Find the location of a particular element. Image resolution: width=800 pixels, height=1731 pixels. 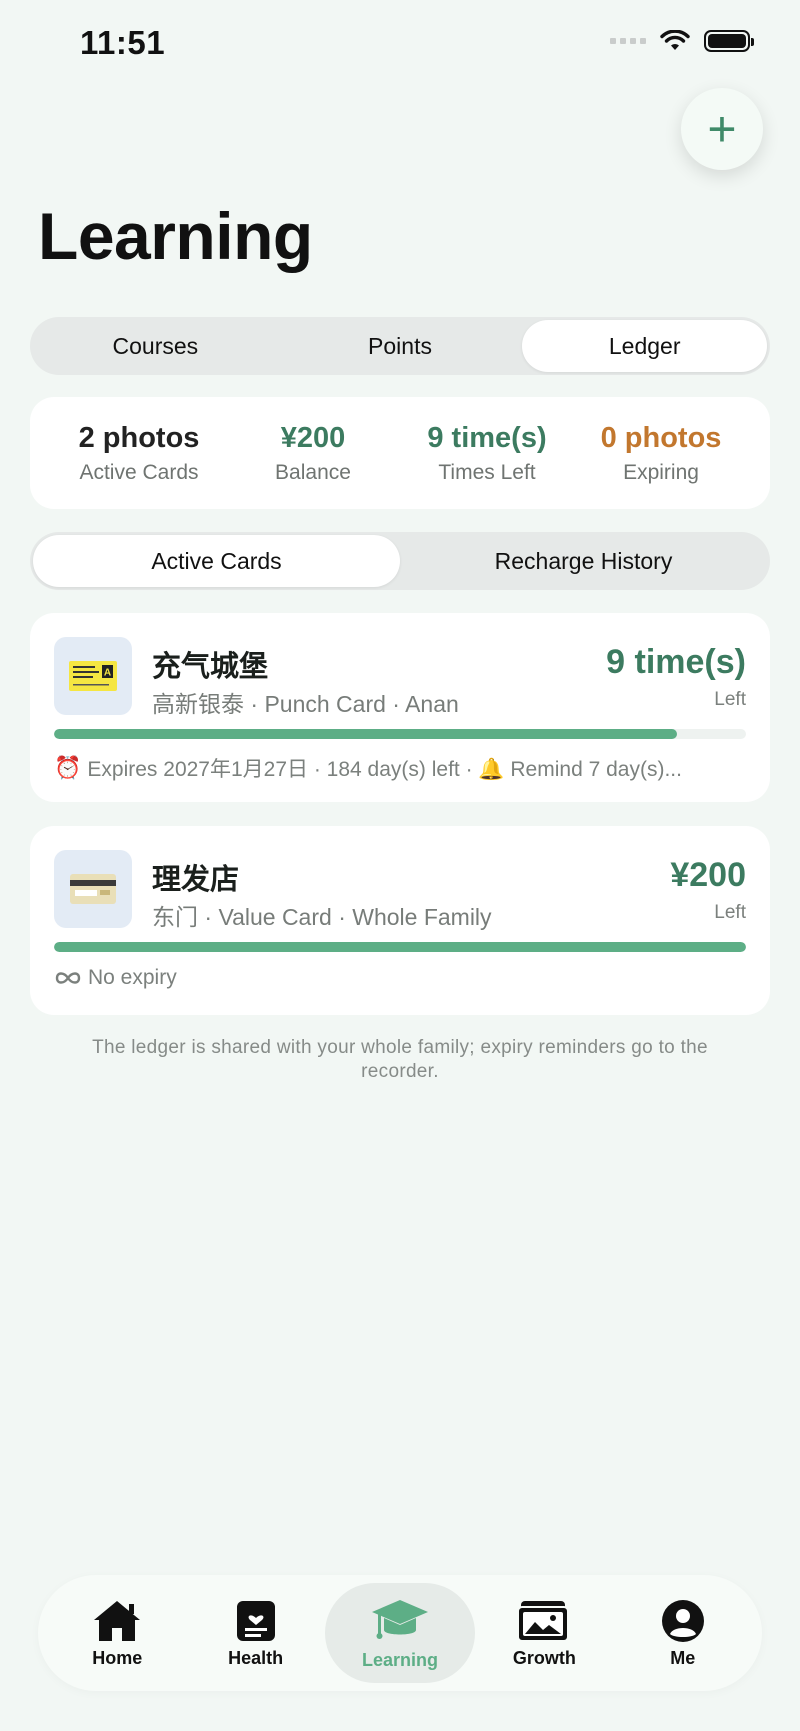

card-footer-text: No expiry is located at coordinates (132, 977).